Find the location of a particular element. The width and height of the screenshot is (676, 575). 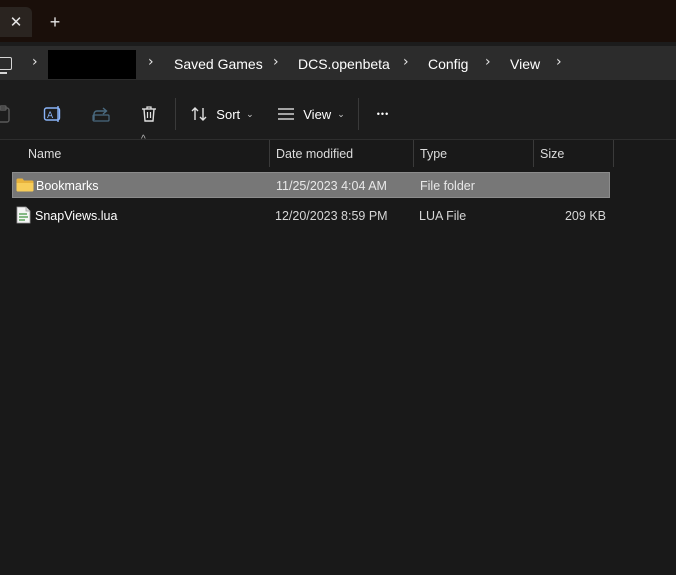

file-date-modified: 12/20/2023 8:59 PM is located at coordinates (331, 216).